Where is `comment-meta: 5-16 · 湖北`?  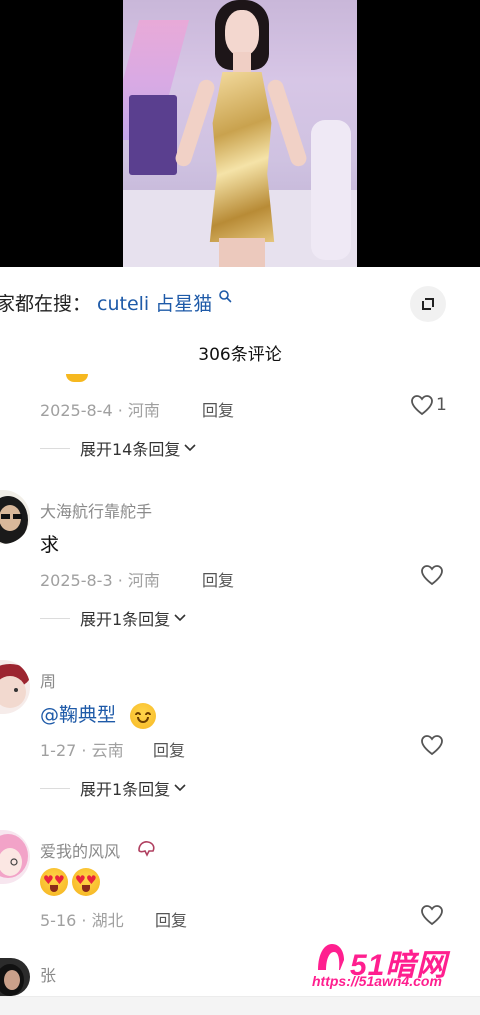
comment-meta: 5-16 · 湖北 is located at coordinates (82, 920).